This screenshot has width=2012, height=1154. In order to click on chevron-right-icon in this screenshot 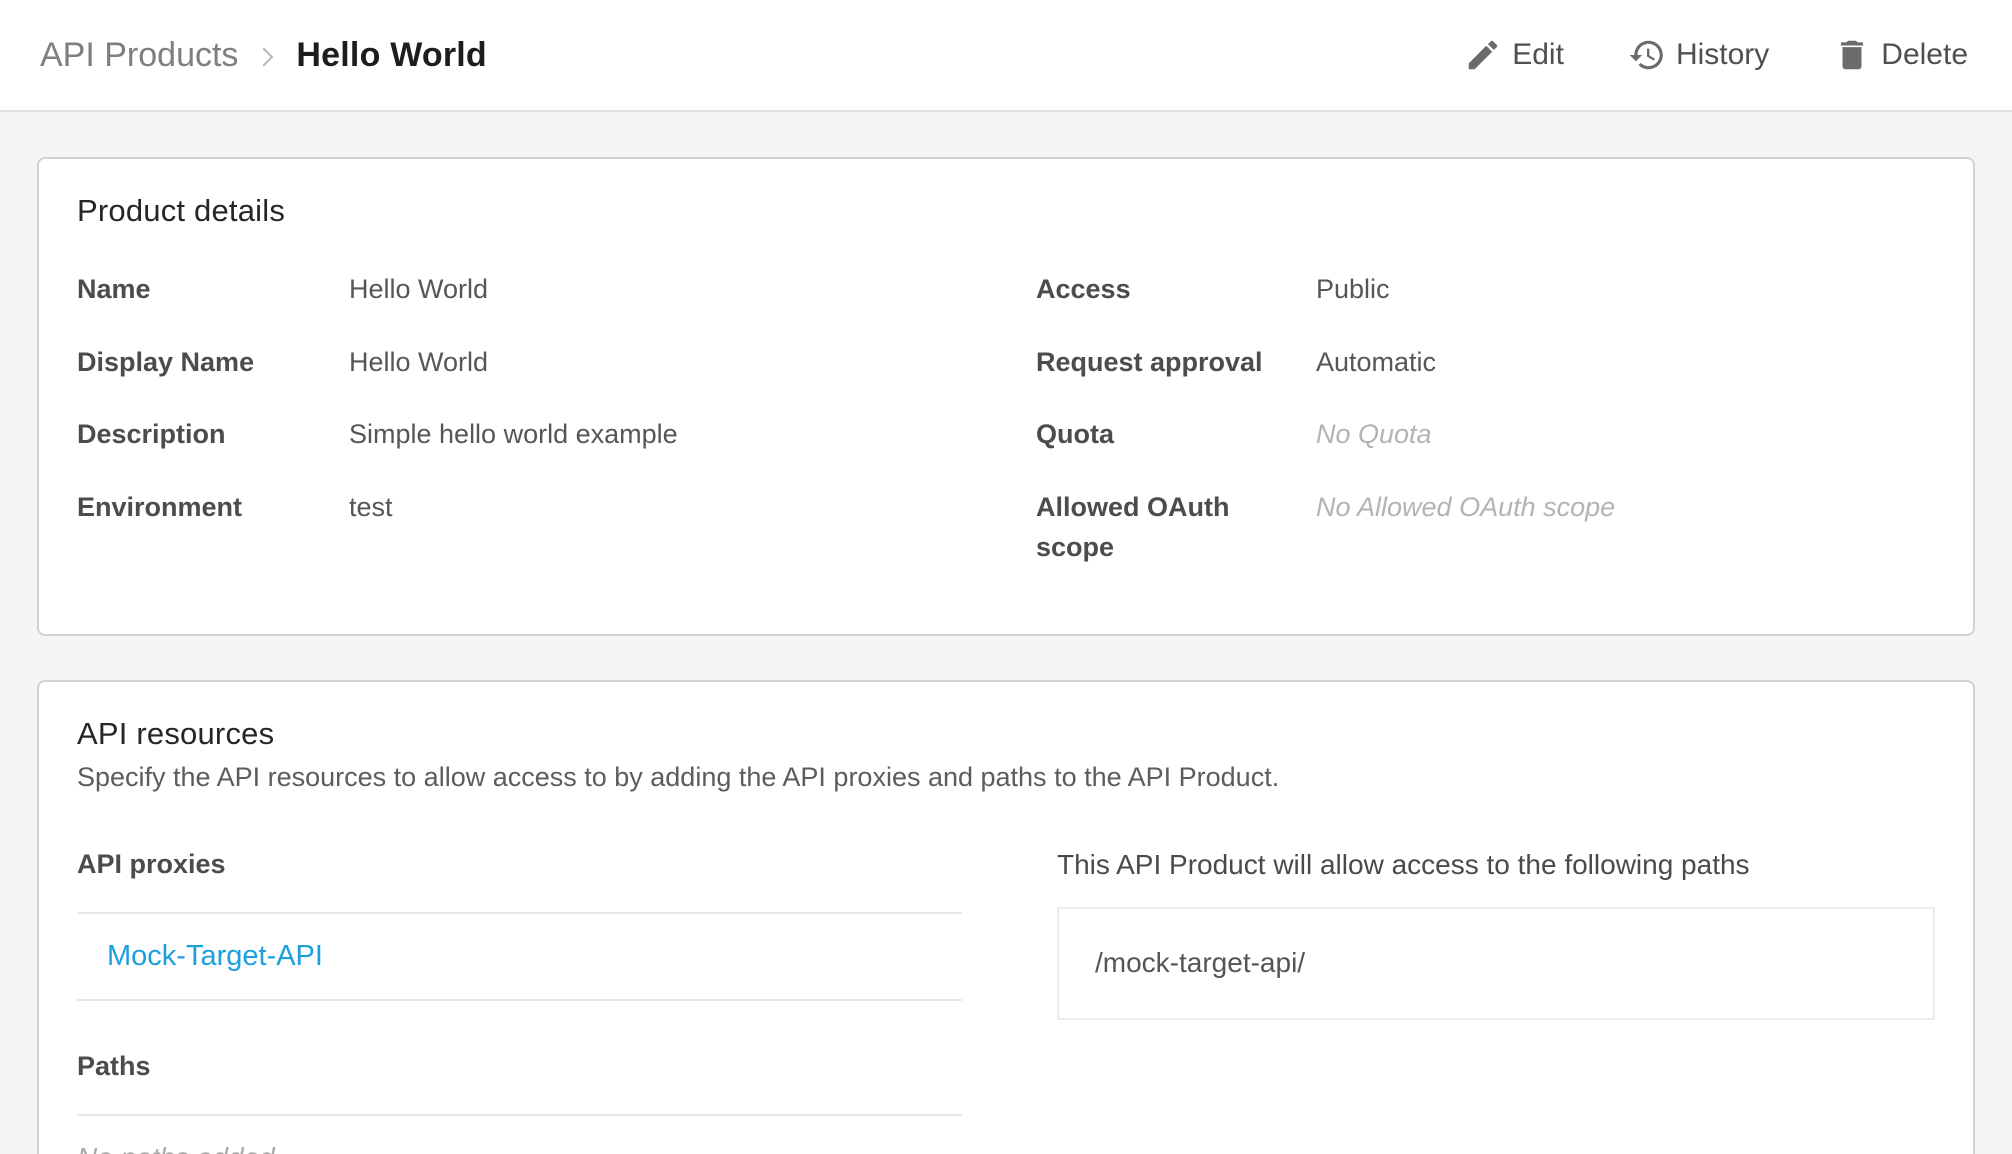, I will do `click(268, 57)`.